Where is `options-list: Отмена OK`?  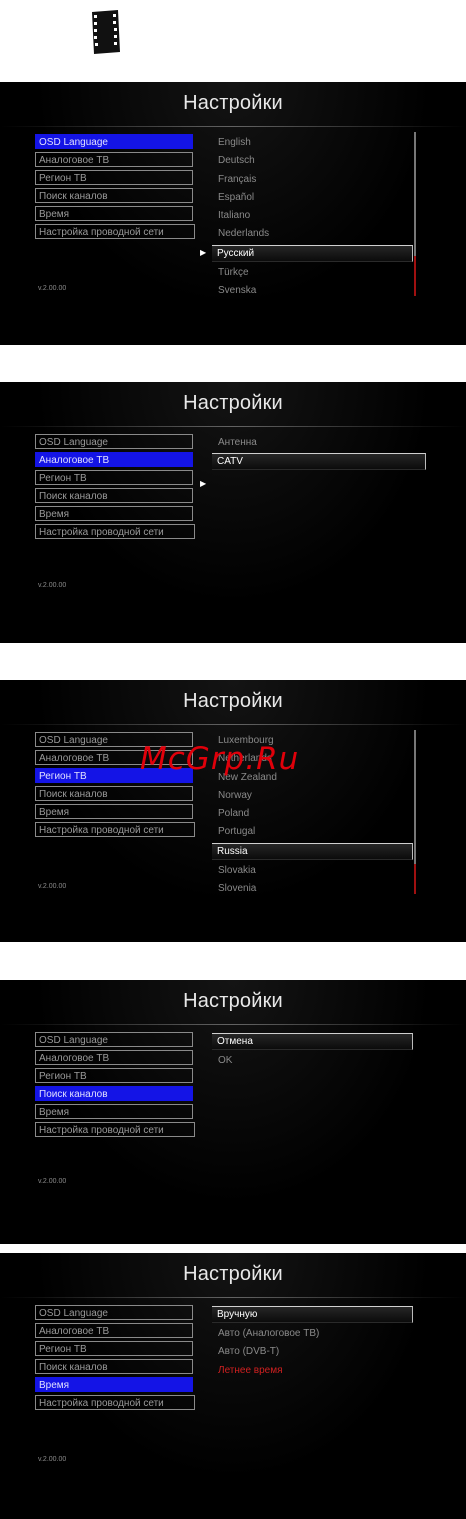
options-list: Отмена OK is located at coordinates (314, 1051).